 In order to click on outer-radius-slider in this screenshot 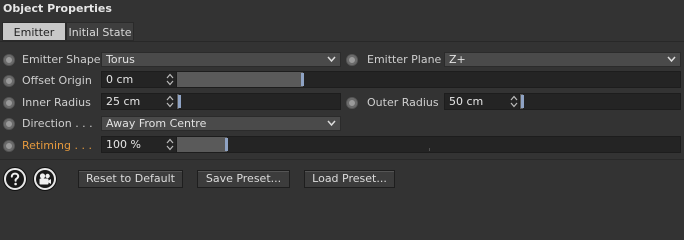, I will do `click(600, 101)`.